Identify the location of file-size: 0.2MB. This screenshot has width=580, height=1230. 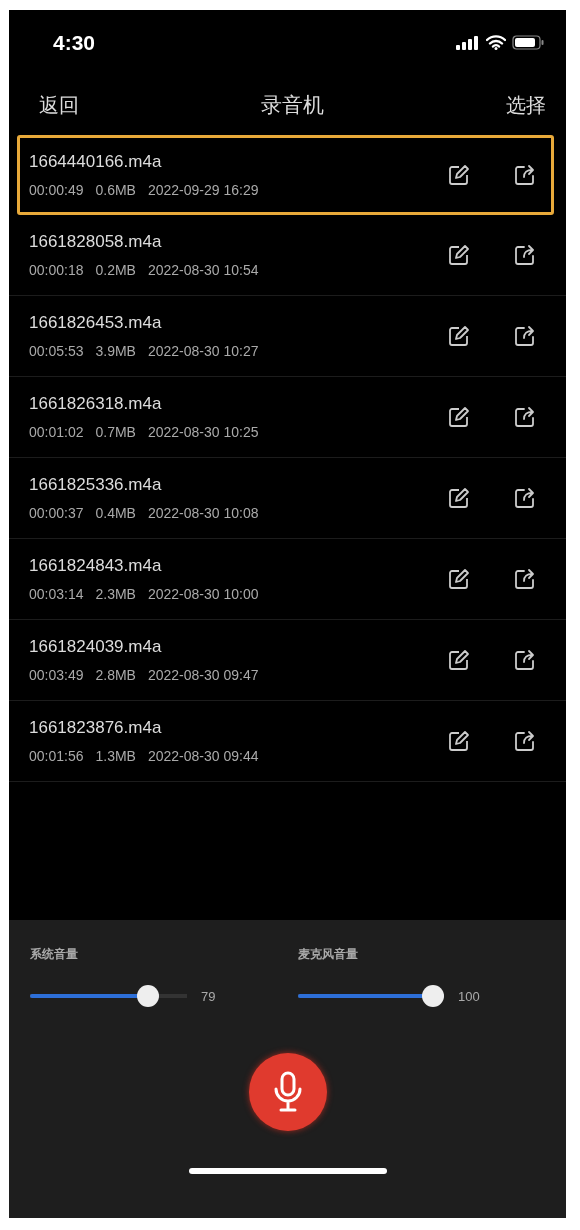
(115, 270).